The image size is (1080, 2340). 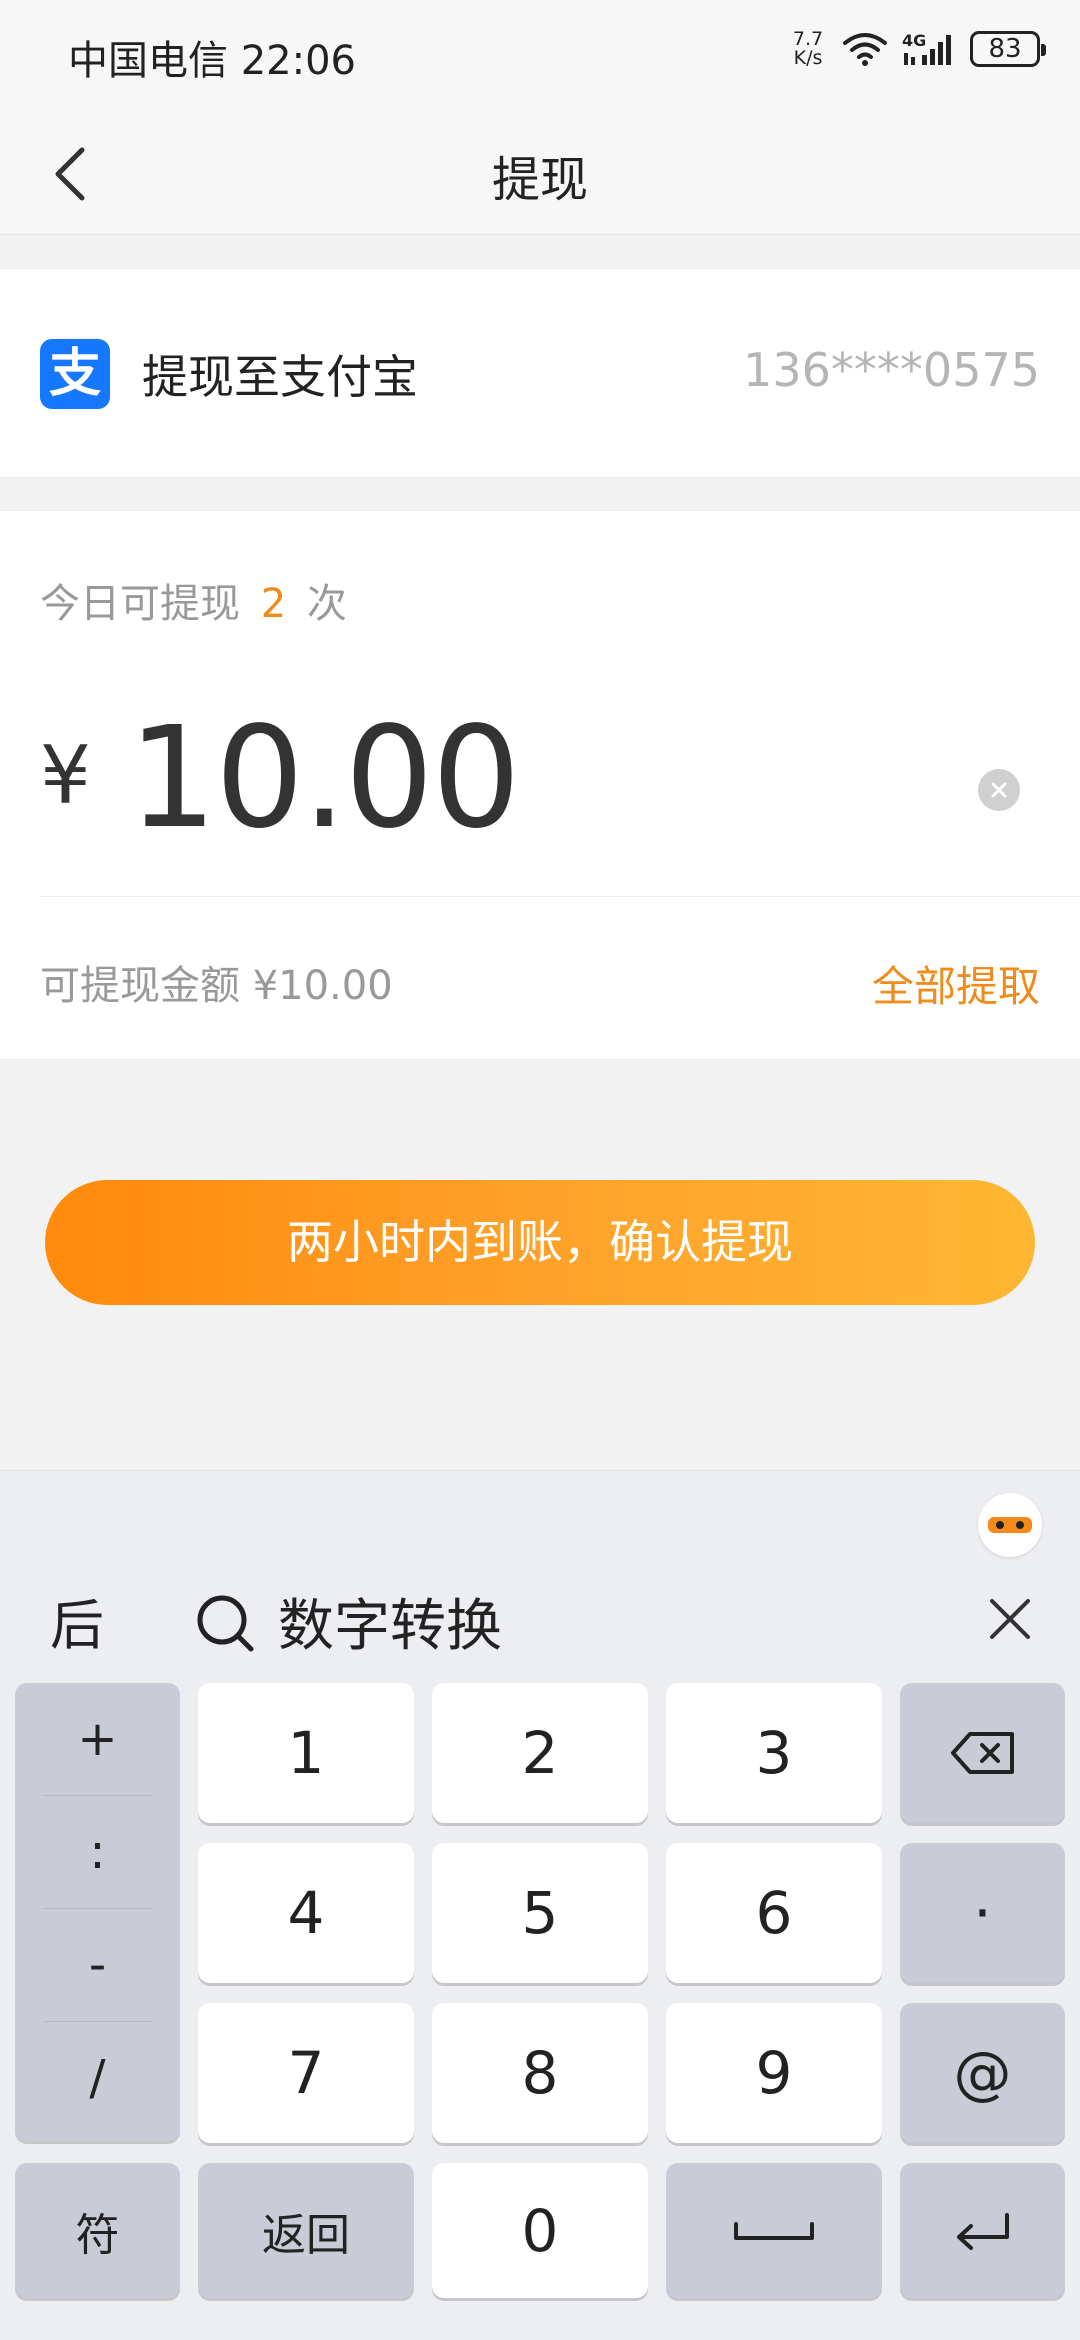 What do you see at coordinates (539, 180) in the screenshot?
I see `page-title: 提现` at bounding box center [539, 180].